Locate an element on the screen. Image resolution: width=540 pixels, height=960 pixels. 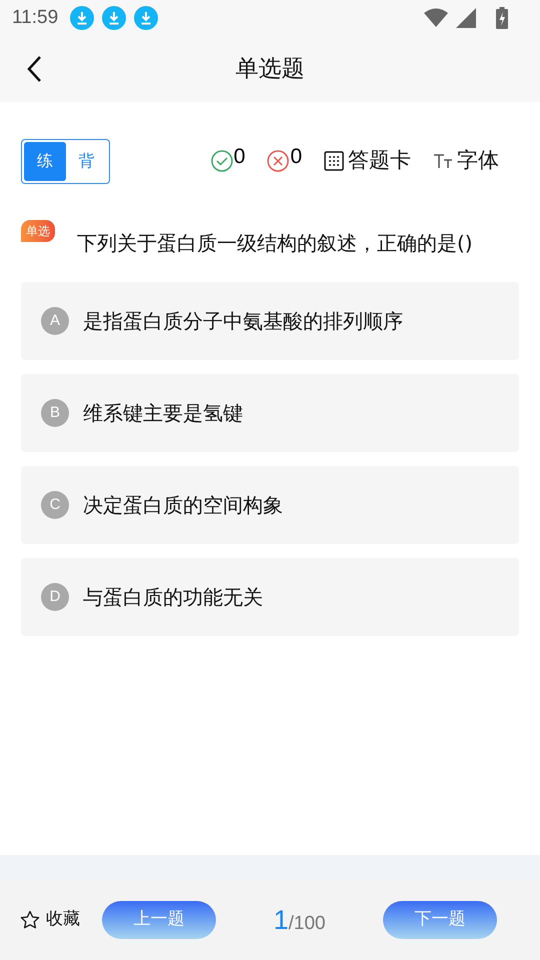
mode-tab: 练 is located at coordinates (45, 161).